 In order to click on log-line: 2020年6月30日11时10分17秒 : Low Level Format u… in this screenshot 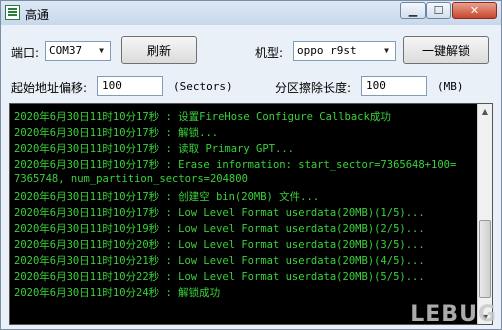, I will do `click(219, 213)`.